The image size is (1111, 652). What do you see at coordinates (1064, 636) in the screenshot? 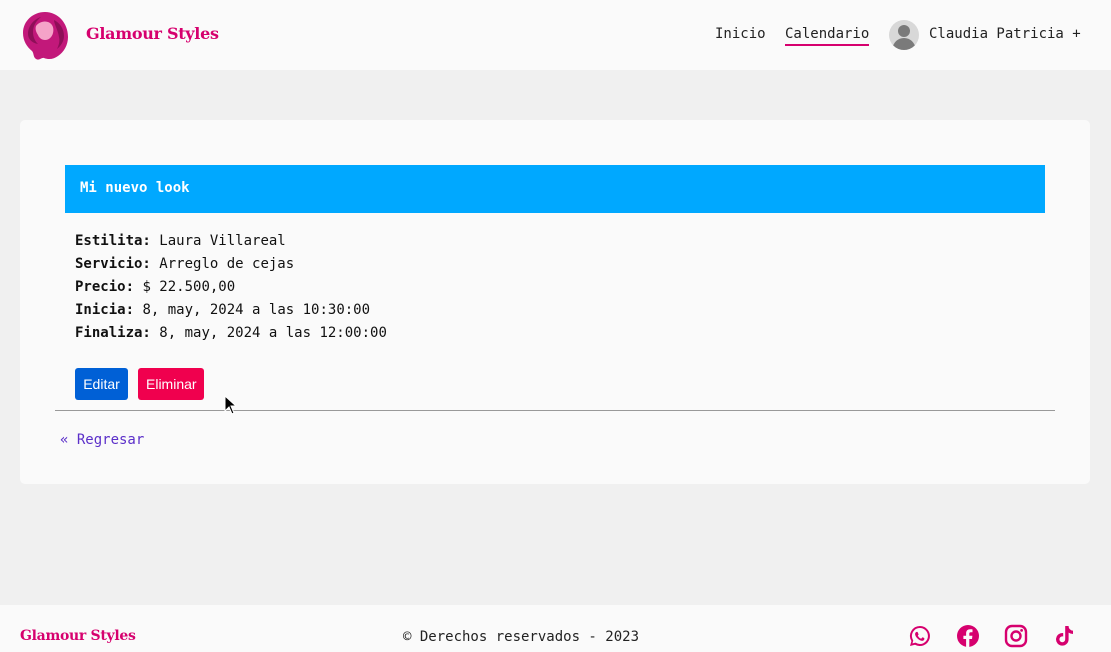
I see `tiktok-icon` at bounding box center [1064, 636].